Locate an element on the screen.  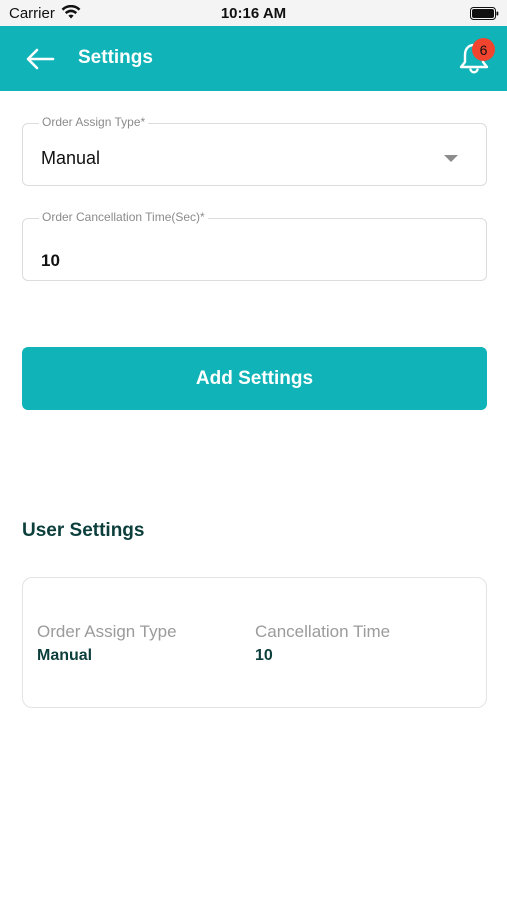
clock-time: 10:16 AM is located at coordinates (253, 13).